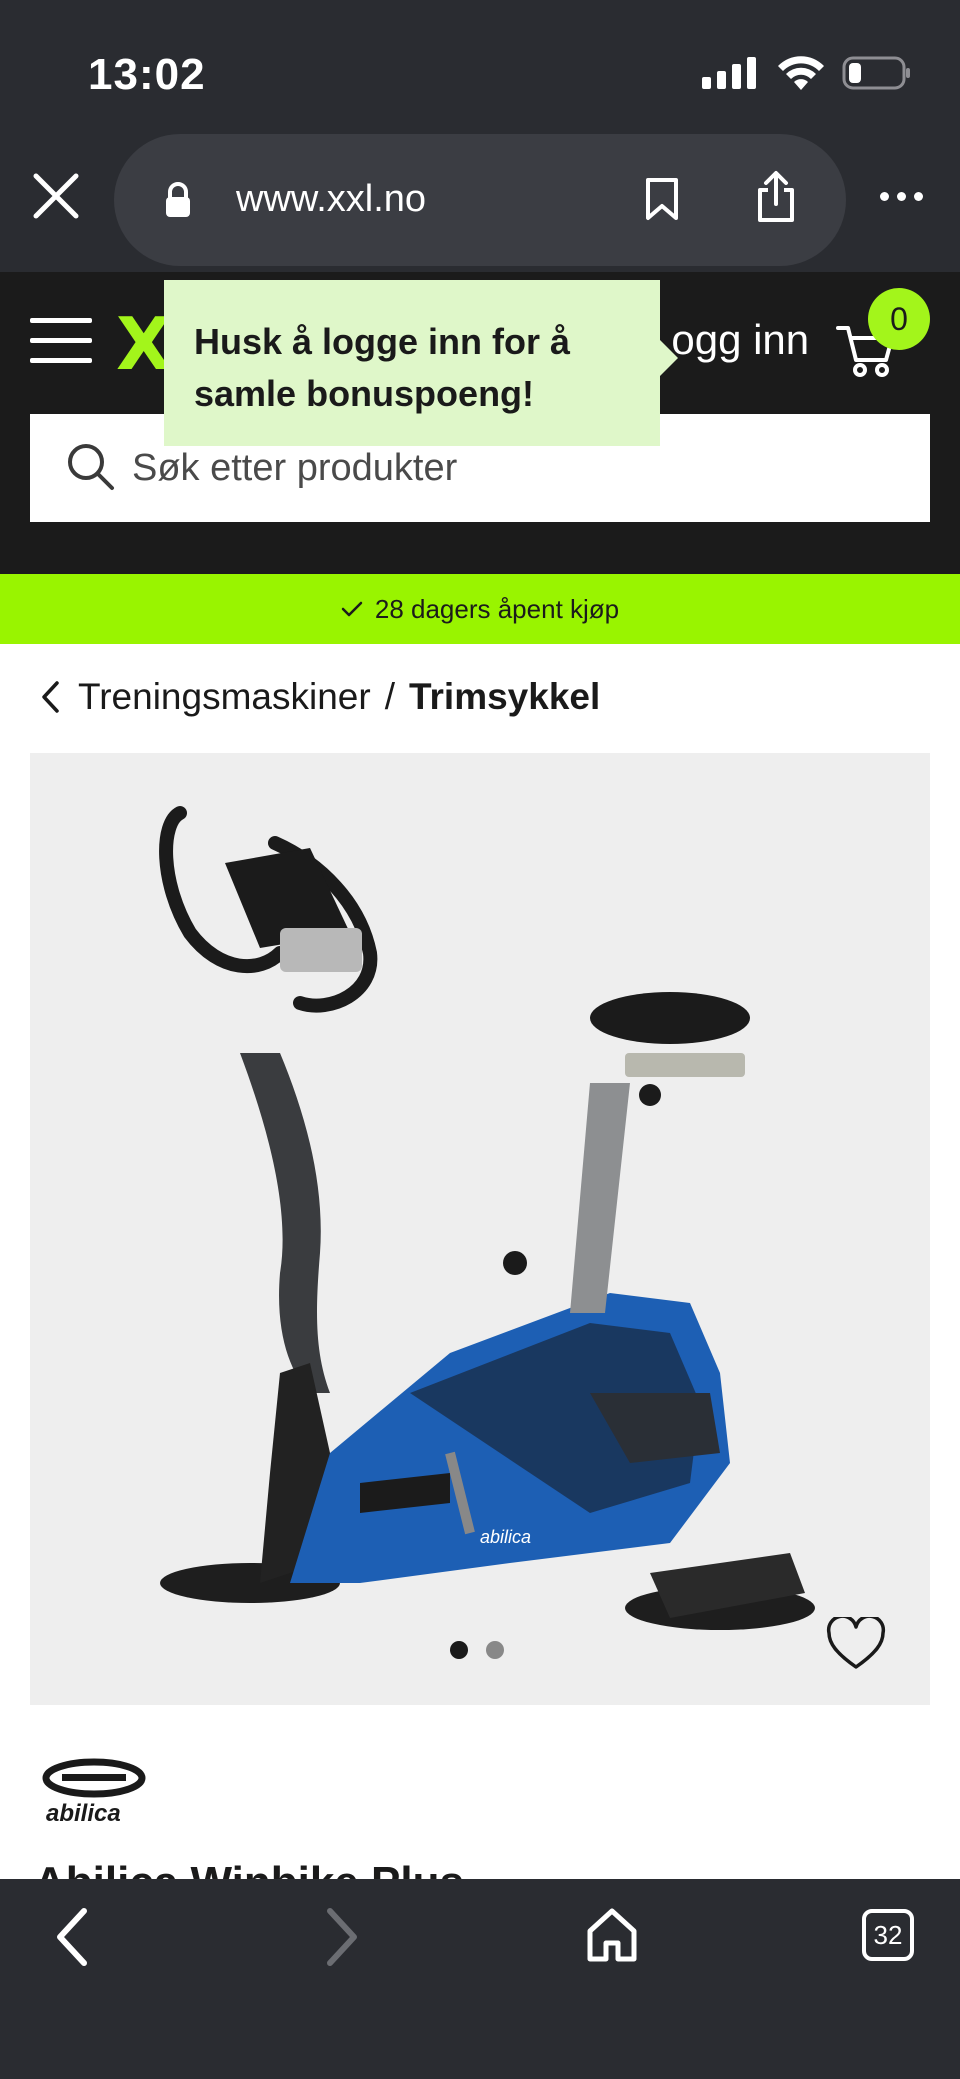 Image resolution: width=960 pixels, height=2079 pixels. I want to click on status-bar: 13:02, so click(480, 65).